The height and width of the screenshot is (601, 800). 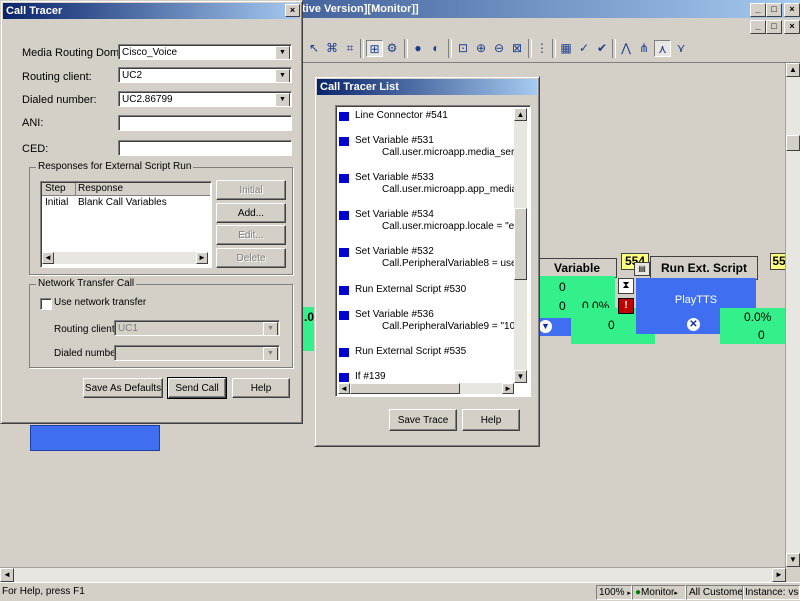 I want to click on validate-icon: ✓, so click(x=584, y=48).